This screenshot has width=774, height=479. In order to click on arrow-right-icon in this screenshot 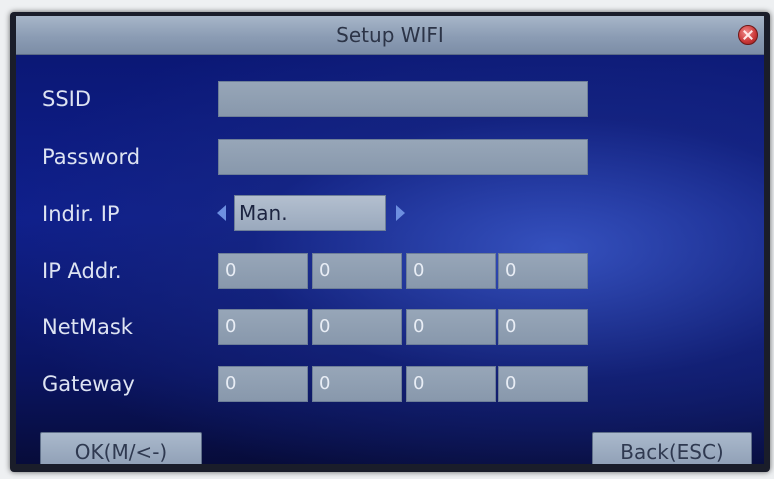, I will do `click(400, 213)`.